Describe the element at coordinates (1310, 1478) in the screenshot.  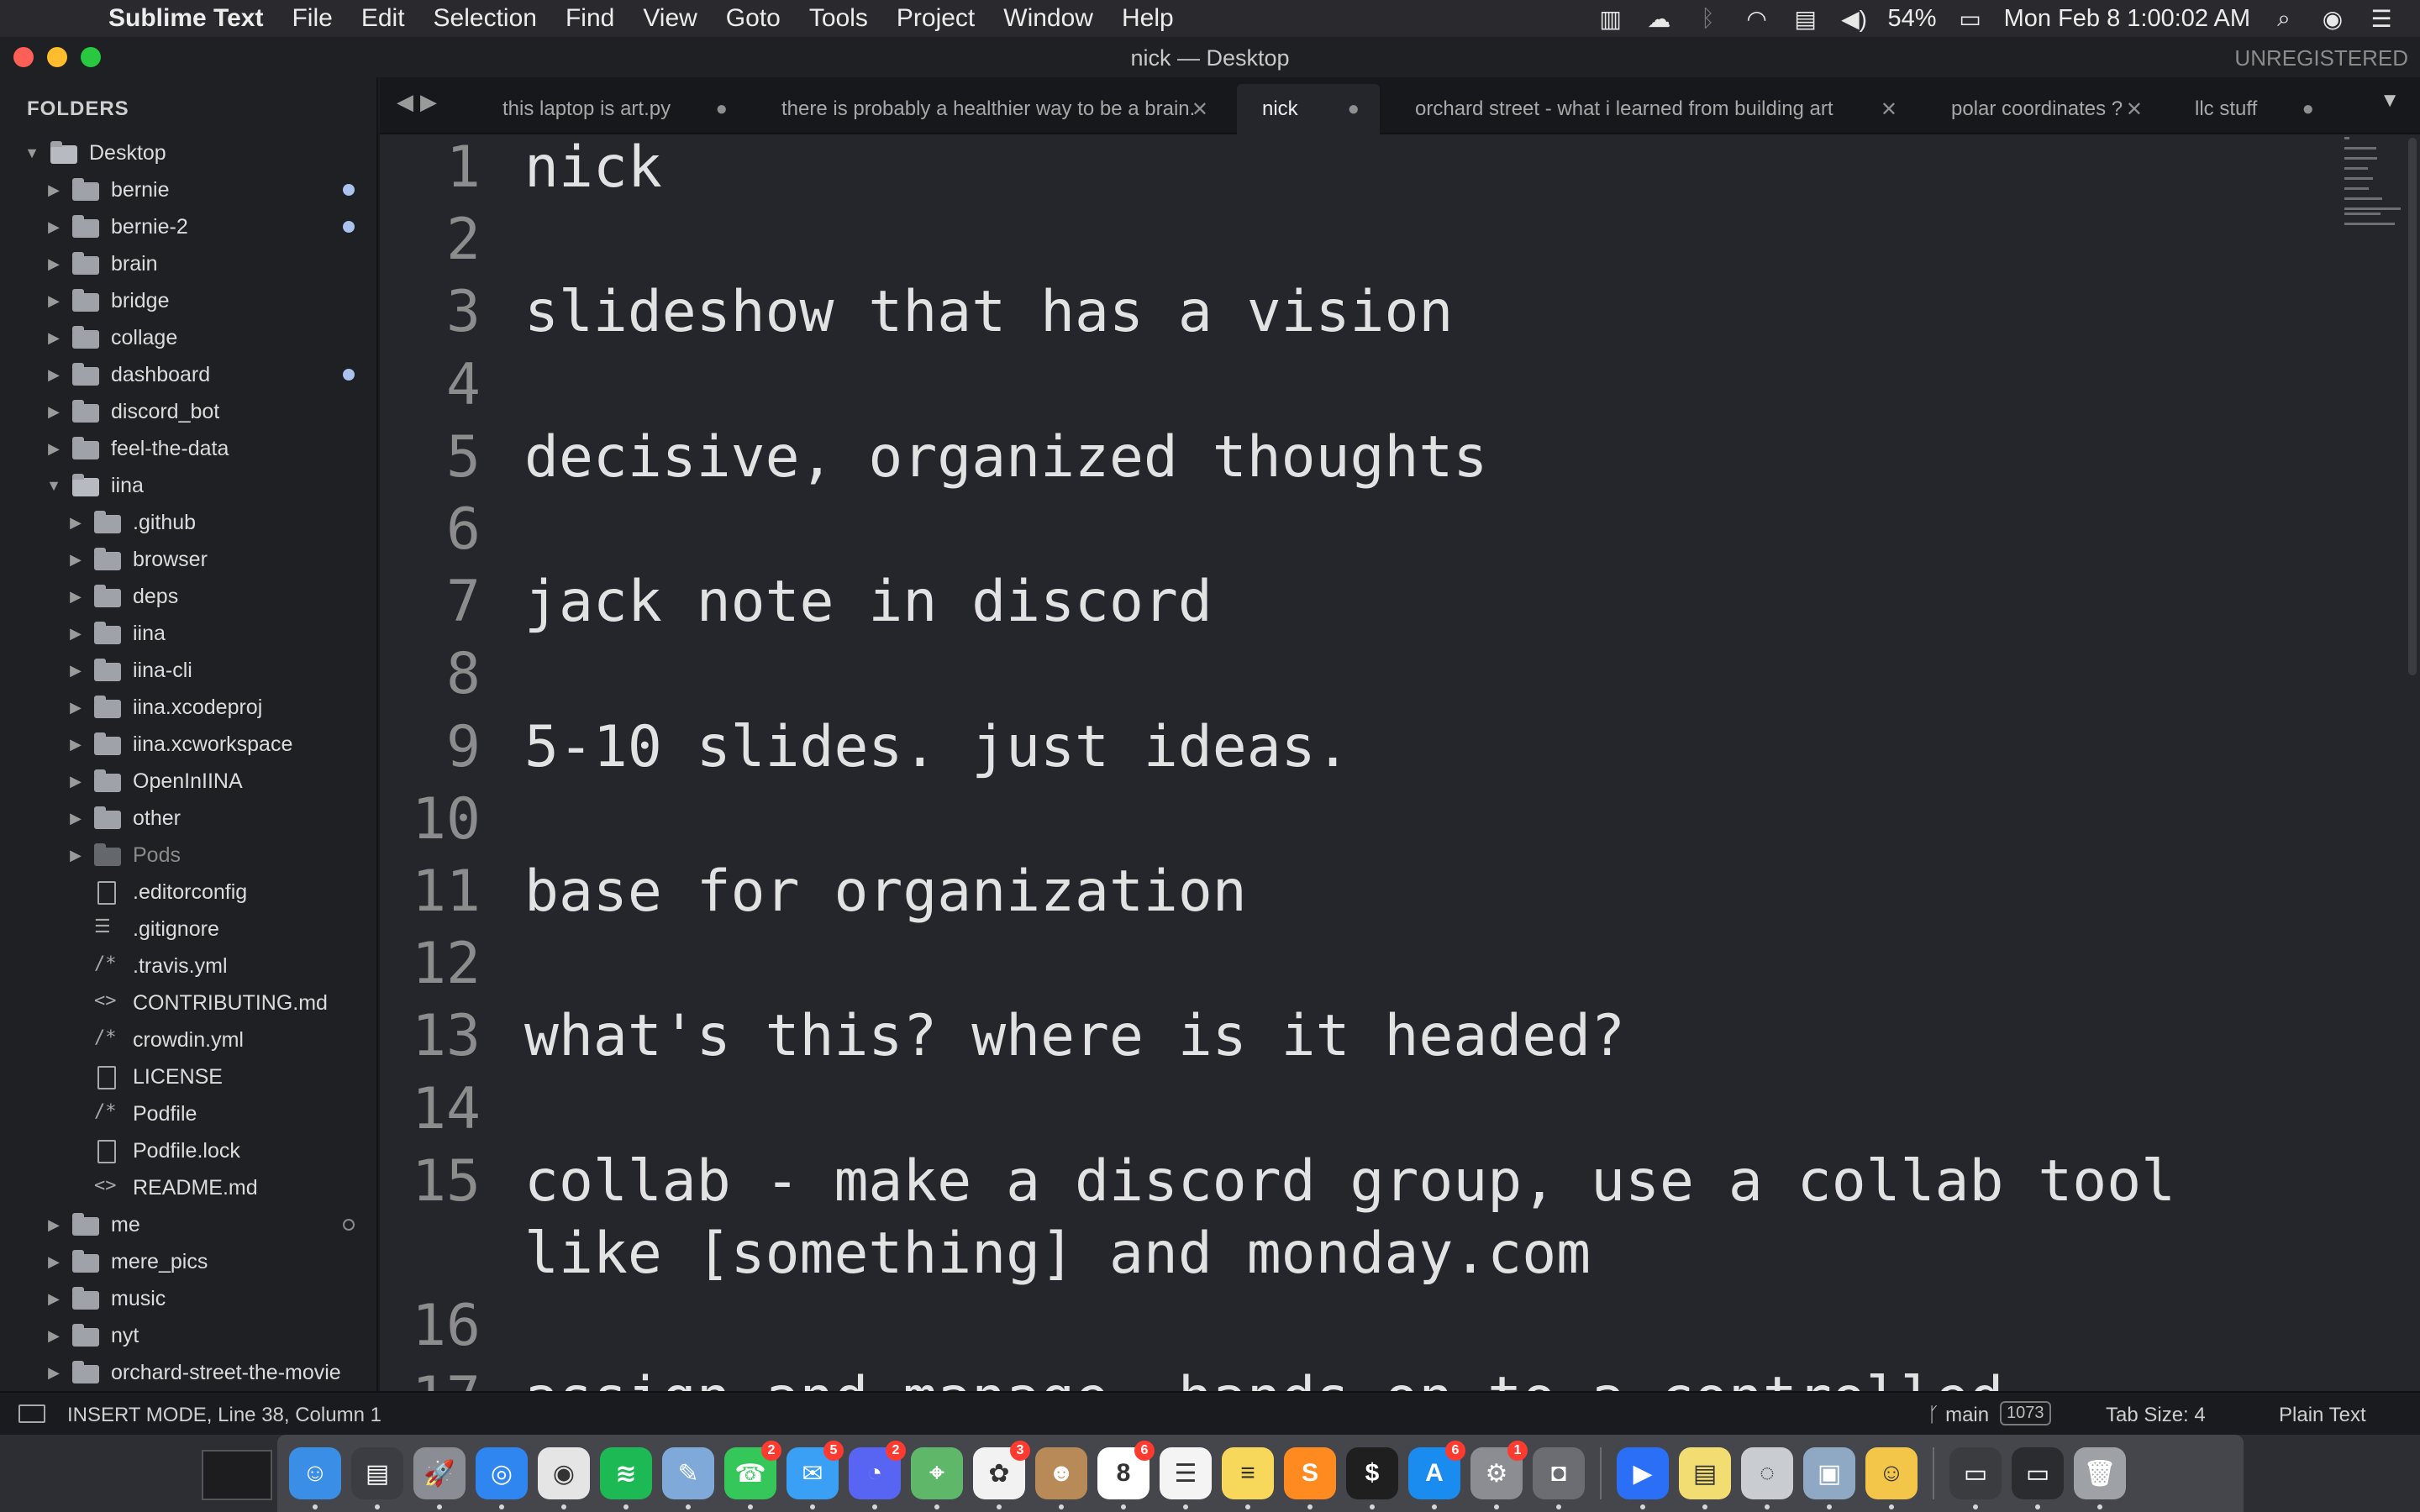
I see `dock-app-sublime-text: S` at that location.